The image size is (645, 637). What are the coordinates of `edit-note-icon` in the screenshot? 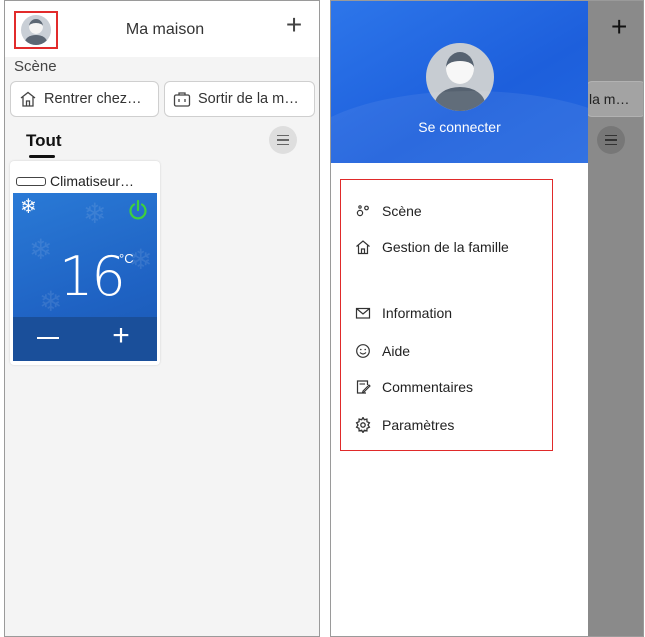 It's located at (363, 387).